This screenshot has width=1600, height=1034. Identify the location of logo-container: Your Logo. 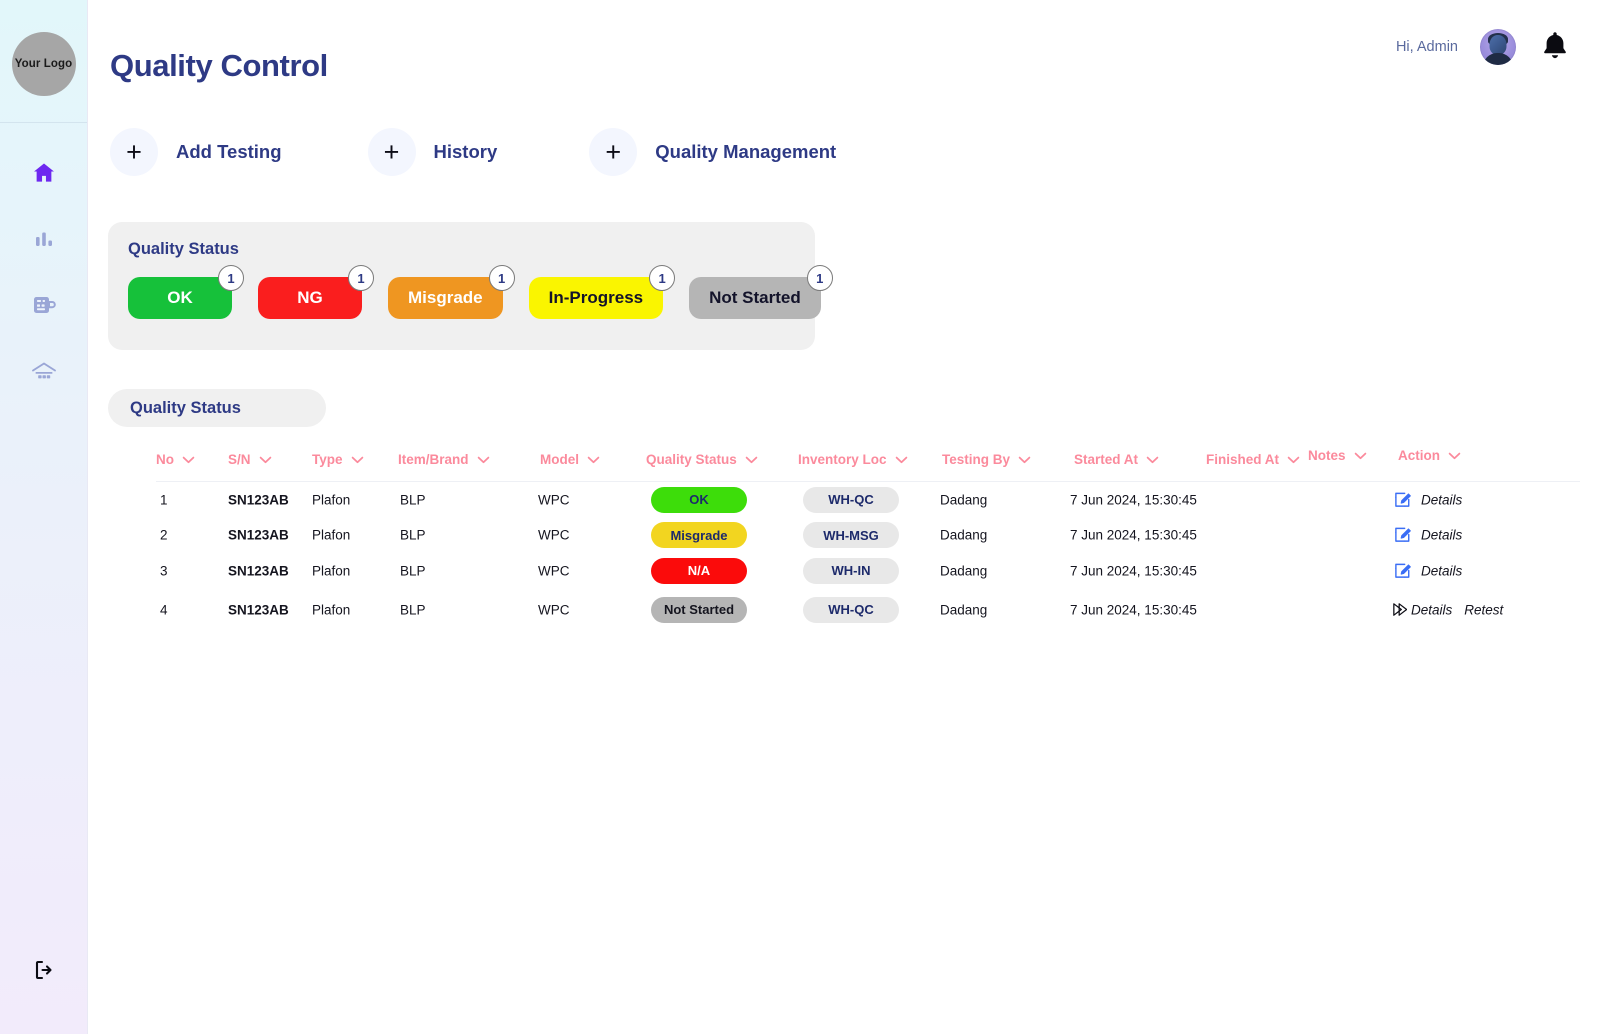
(43, 48).